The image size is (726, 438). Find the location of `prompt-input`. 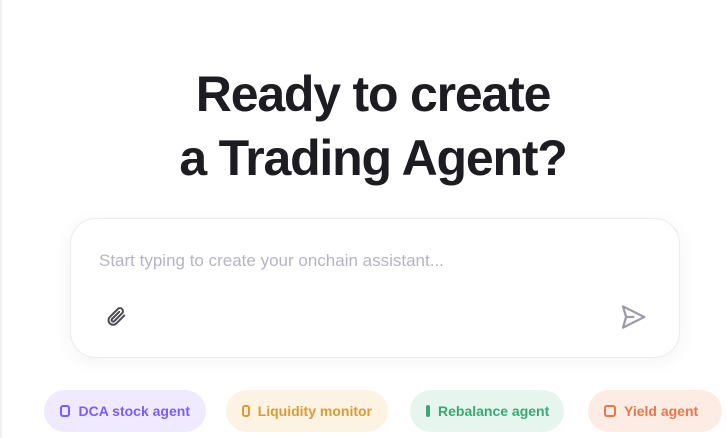

prompt-input is located at coordinates (359, 261).